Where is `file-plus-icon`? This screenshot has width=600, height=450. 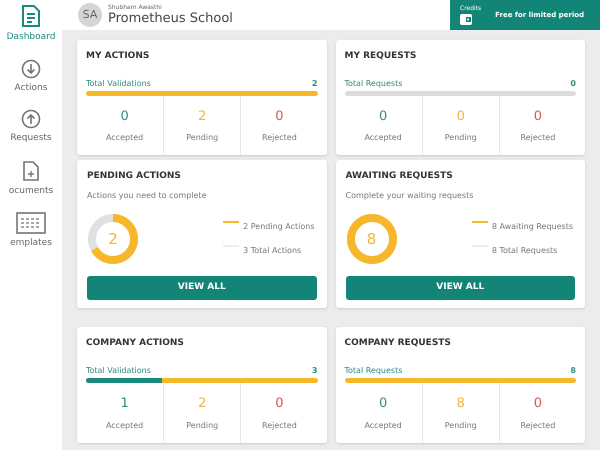 file-plus-icon is located at coordinates (31, 171).